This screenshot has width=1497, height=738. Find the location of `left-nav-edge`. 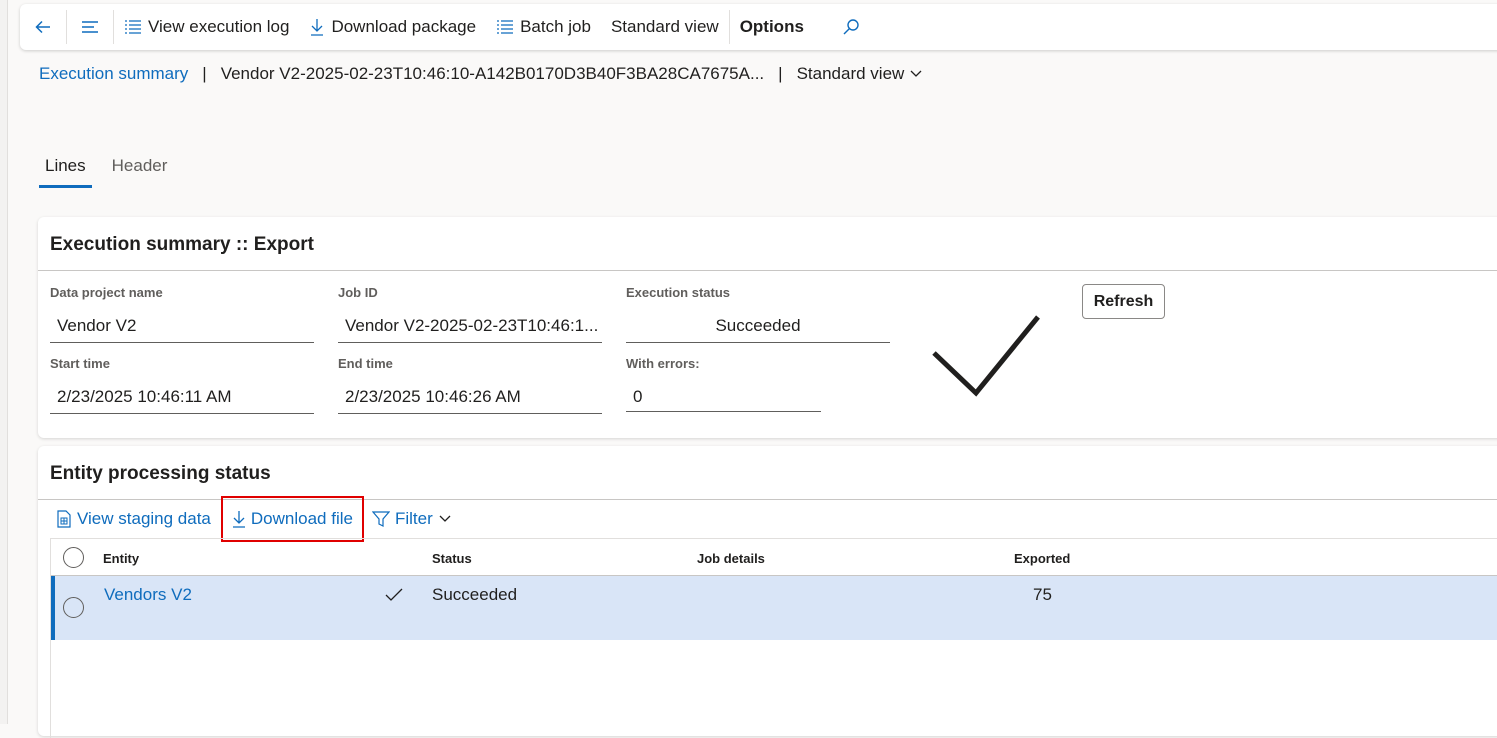

left-nav-edge is located at coordinates (4, 362).